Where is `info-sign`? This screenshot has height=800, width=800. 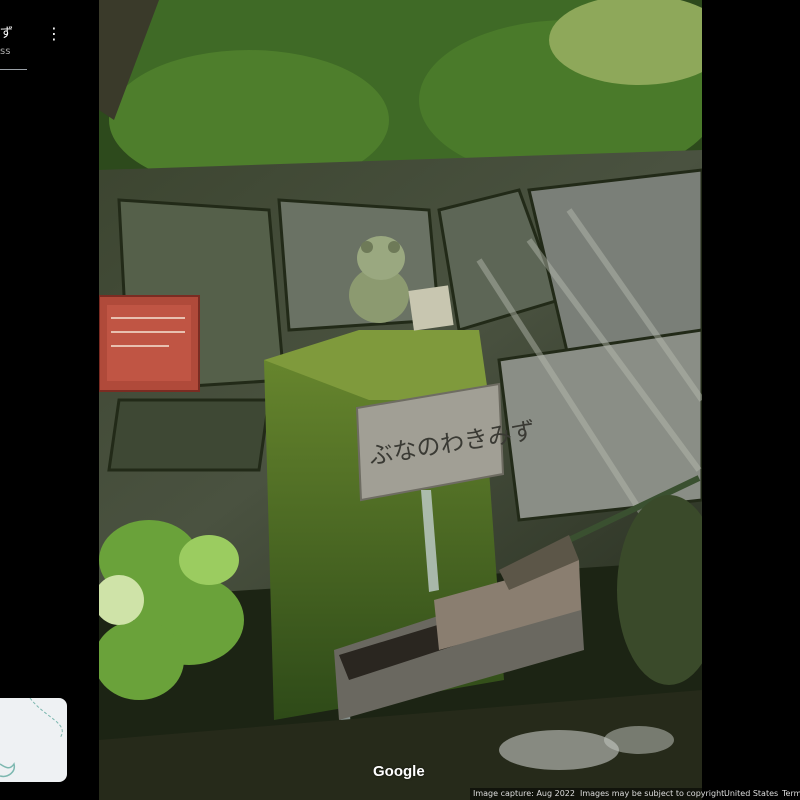
info-sign is located at coordinates (149, 343).